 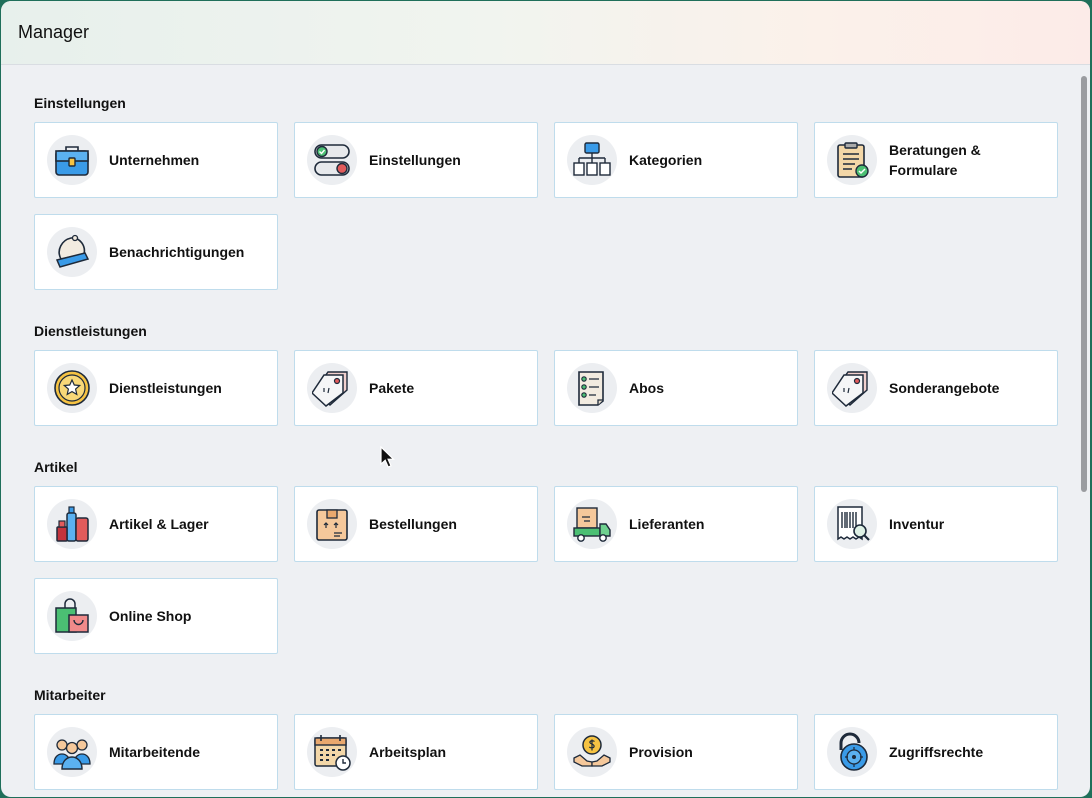 I want to click on tile-label: Beratungen & Formulare, so click(x=935, y=160).